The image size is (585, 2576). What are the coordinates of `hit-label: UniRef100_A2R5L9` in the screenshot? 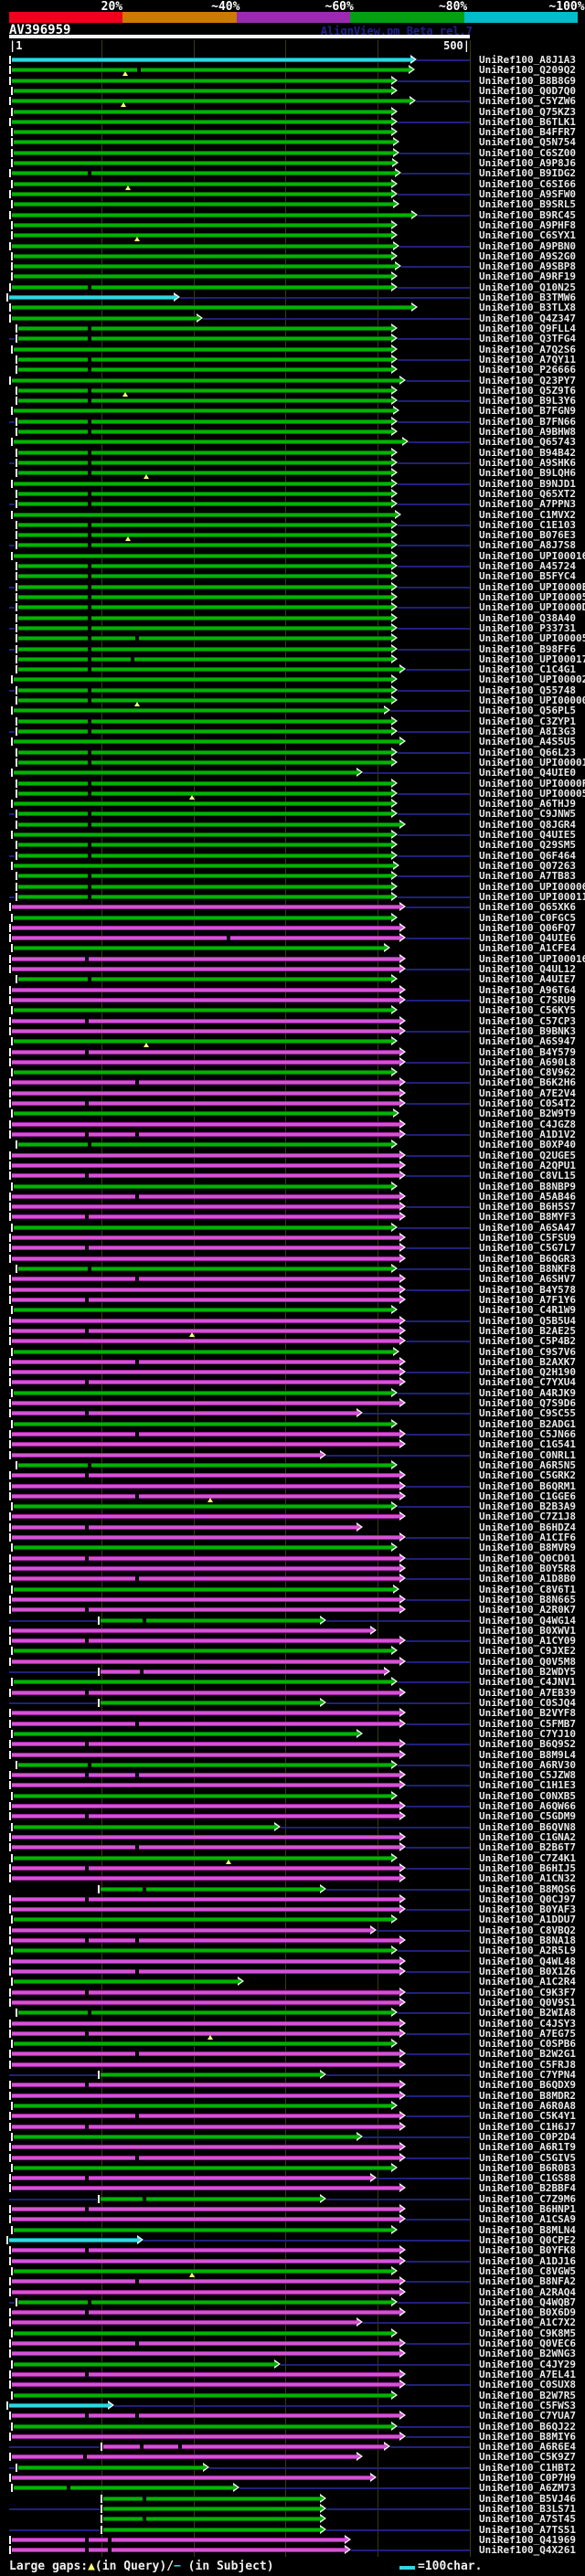 It's located at (532, 1950).